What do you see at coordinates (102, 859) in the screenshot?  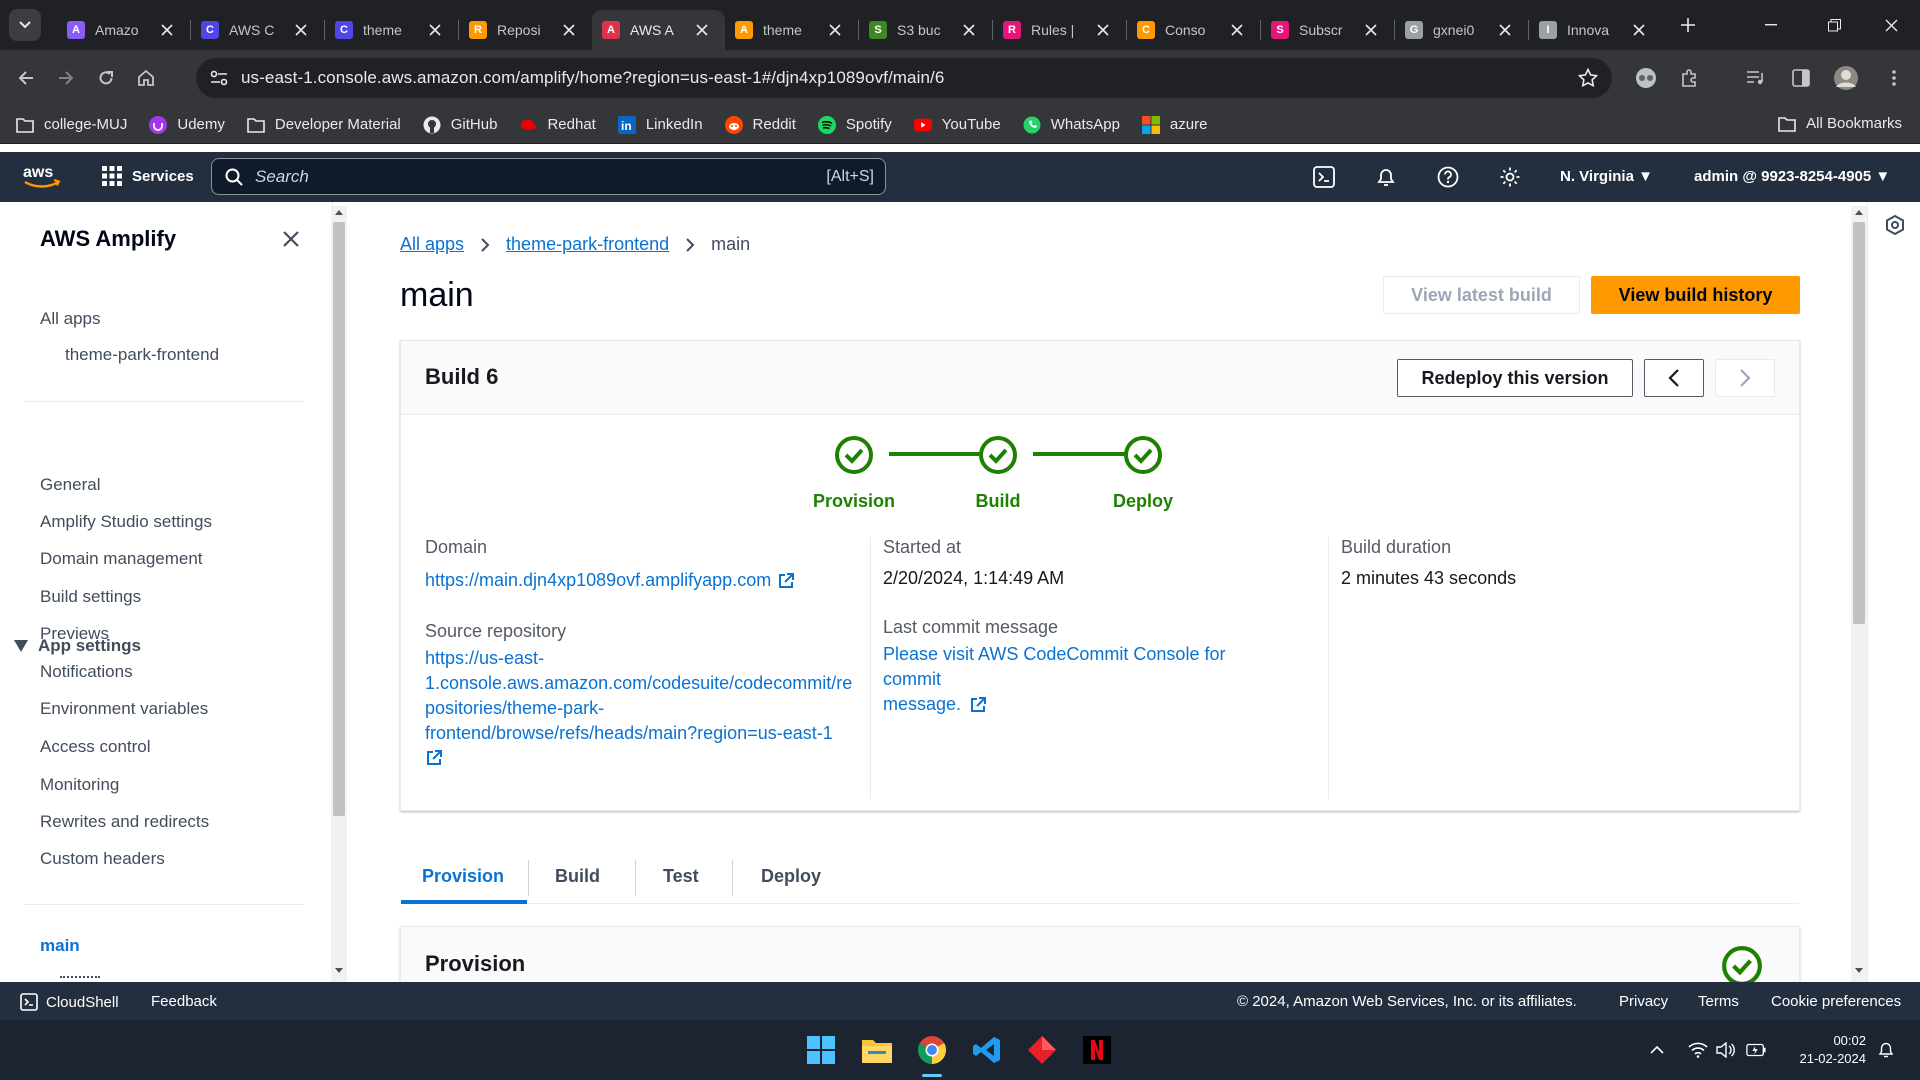 I see `sidebar-item-custom-headers: Custom headers` at bounding box center [102, 859].